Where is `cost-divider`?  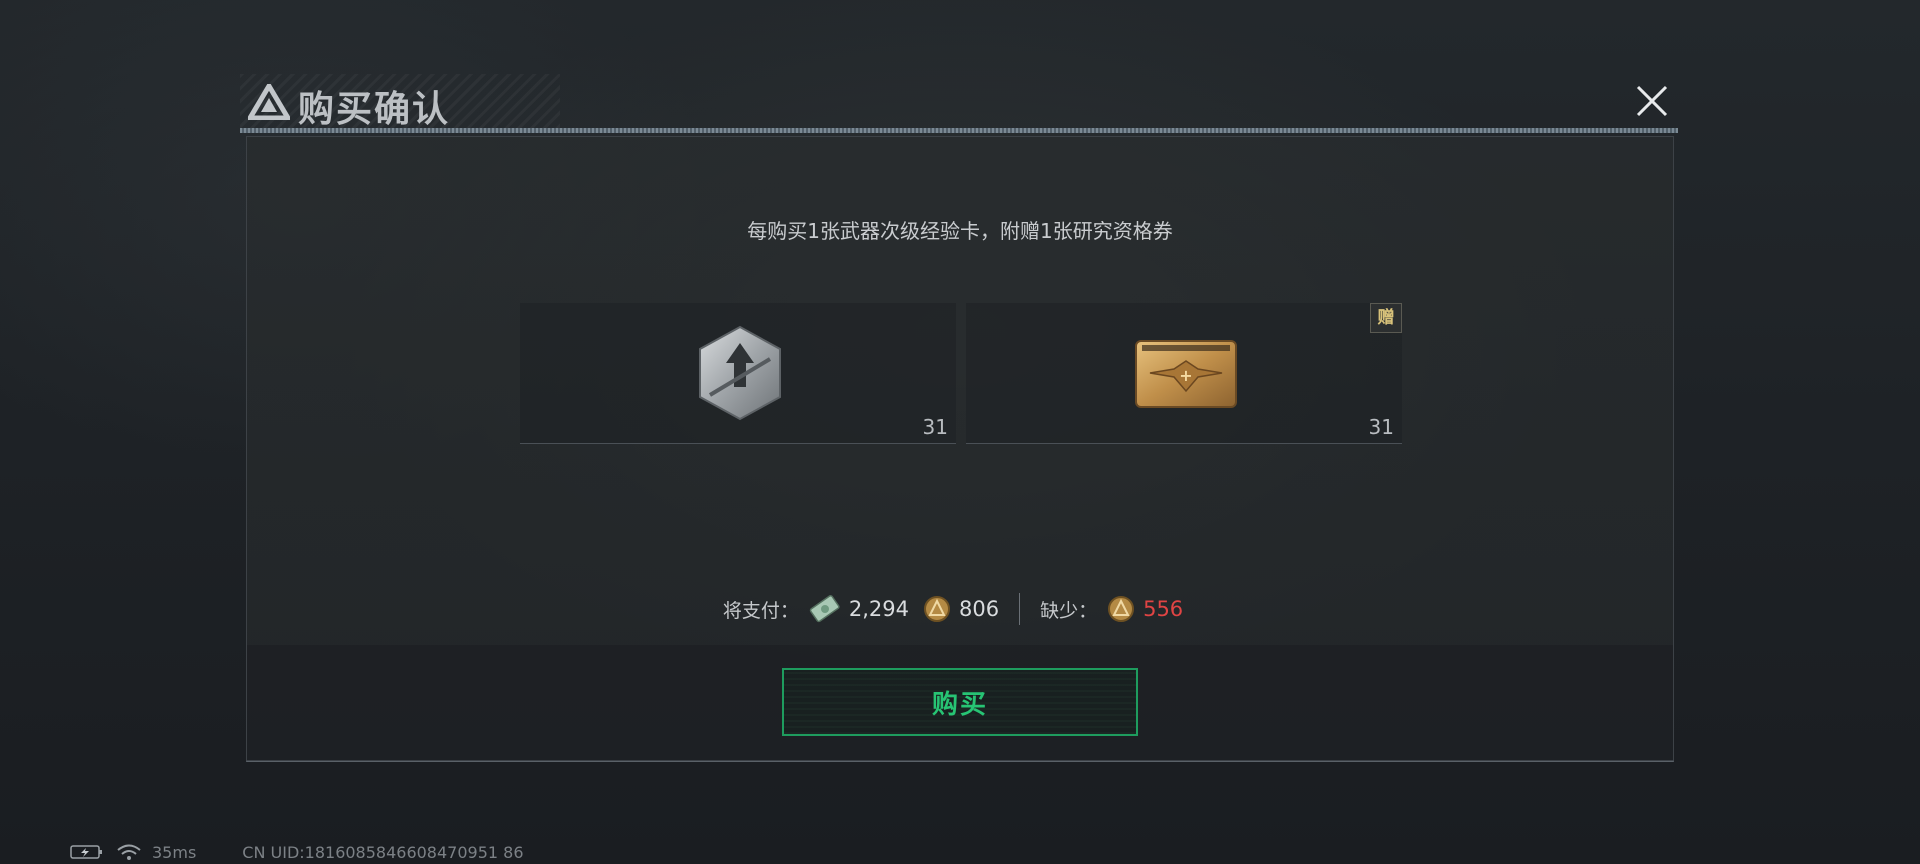
cost-divider is located at coordinates (1020, 609).